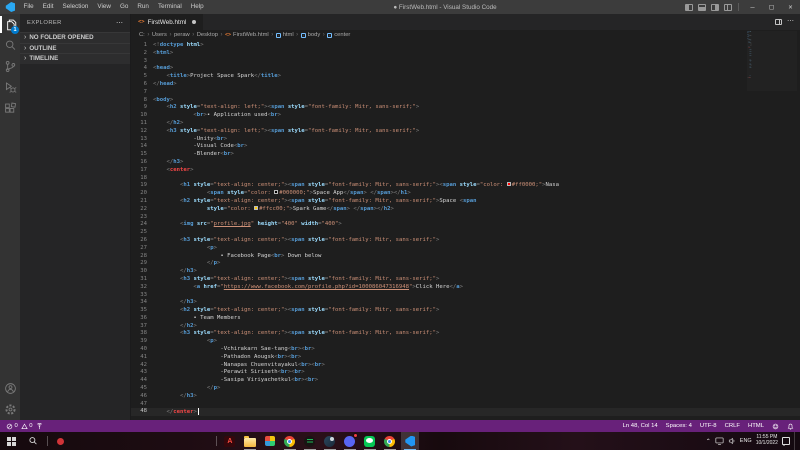  I want to click on chrome-icon, so click(290, 441).